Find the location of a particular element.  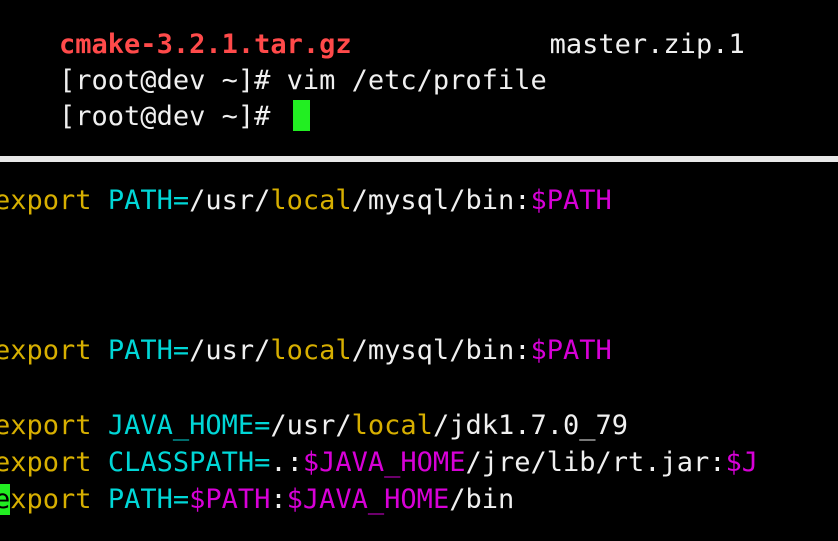

token-default: : is located at coordinates (278, 499).